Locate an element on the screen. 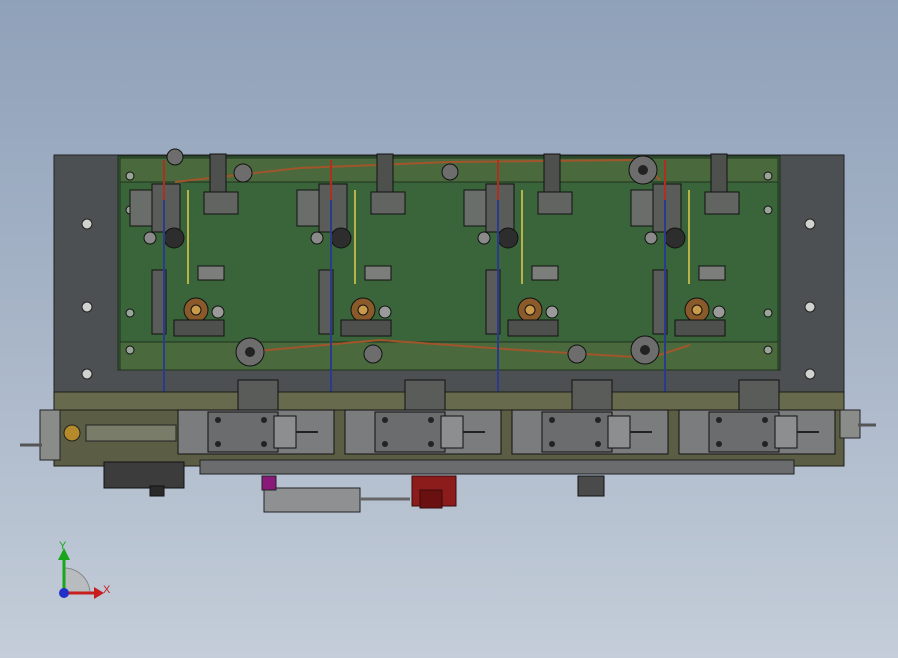  bearing-left is located at coordinates (72, 433).